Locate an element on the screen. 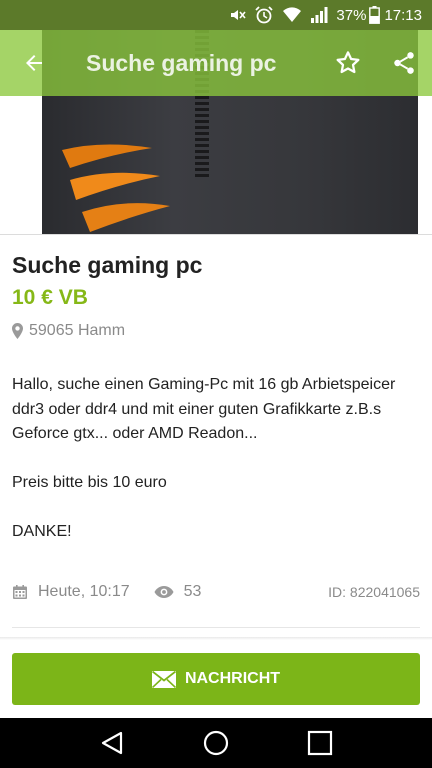 This screenshot has width=432, height=768. message-button-label: NACHRICHT is located at coordinates (232, 678).